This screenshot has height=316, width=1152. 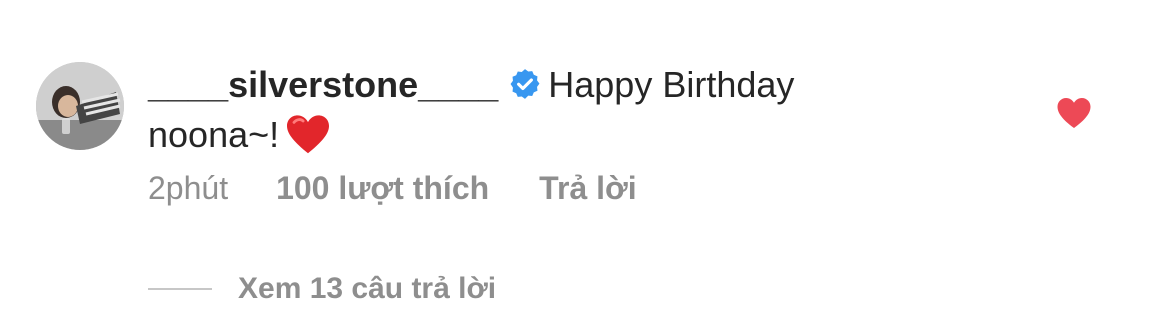 What do you see at coordinates (525, 84) in the screenshot?
I see `verified-badge-icon` at bounding box center [525, 84].